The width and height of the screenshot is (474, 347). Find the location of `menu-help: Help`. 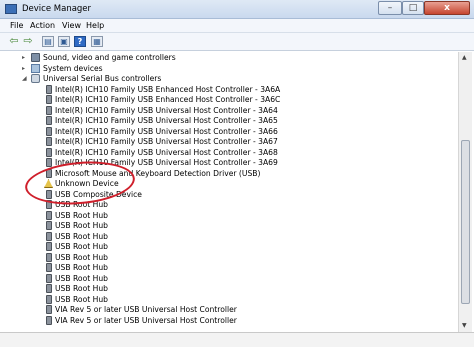

menu-help: Help is located at coordinates (95, 25).